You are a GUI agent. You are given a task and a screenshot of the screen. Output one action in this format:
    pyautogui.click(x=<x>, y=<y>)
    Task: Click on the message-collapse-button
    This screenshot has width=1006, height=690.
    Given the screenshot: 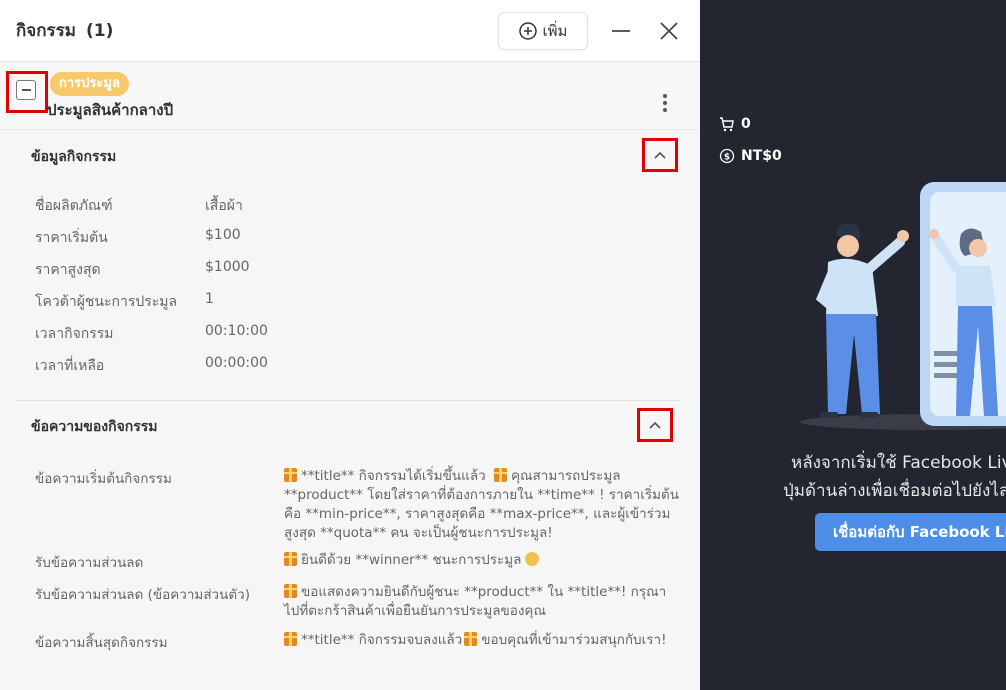 What is the action you would take?
    pyautogui.click(x=655, y=425)
    